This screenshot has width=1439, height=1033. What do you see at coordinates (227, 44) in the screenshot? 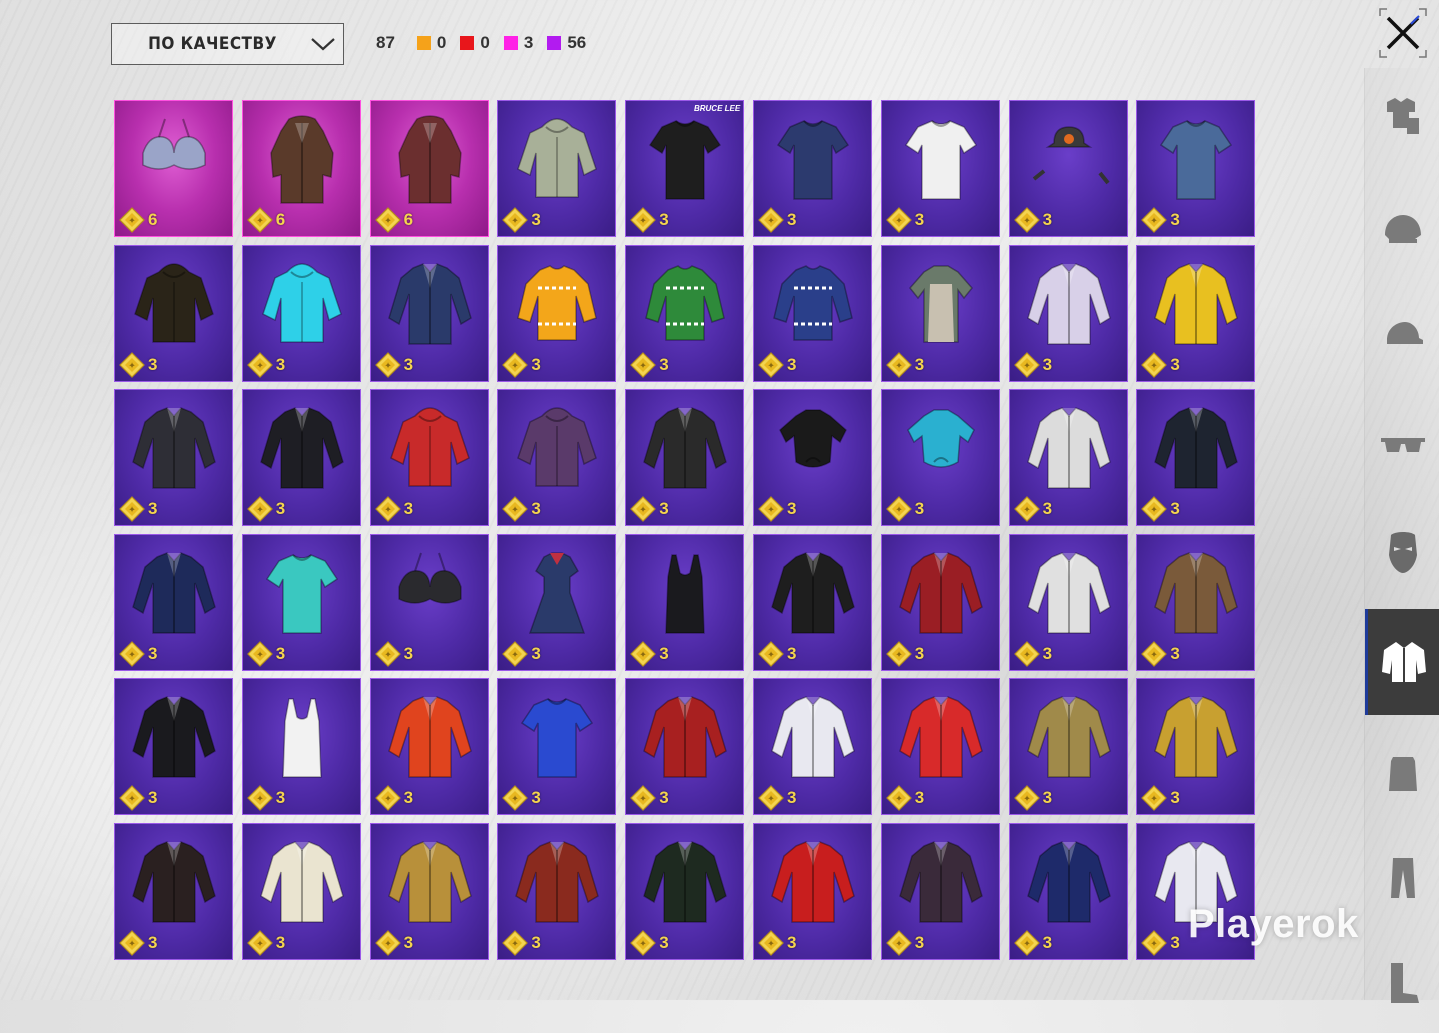
I see `sort-dropdown: ПО КАЧЕСТВУ` at bounding box center [227, 44].